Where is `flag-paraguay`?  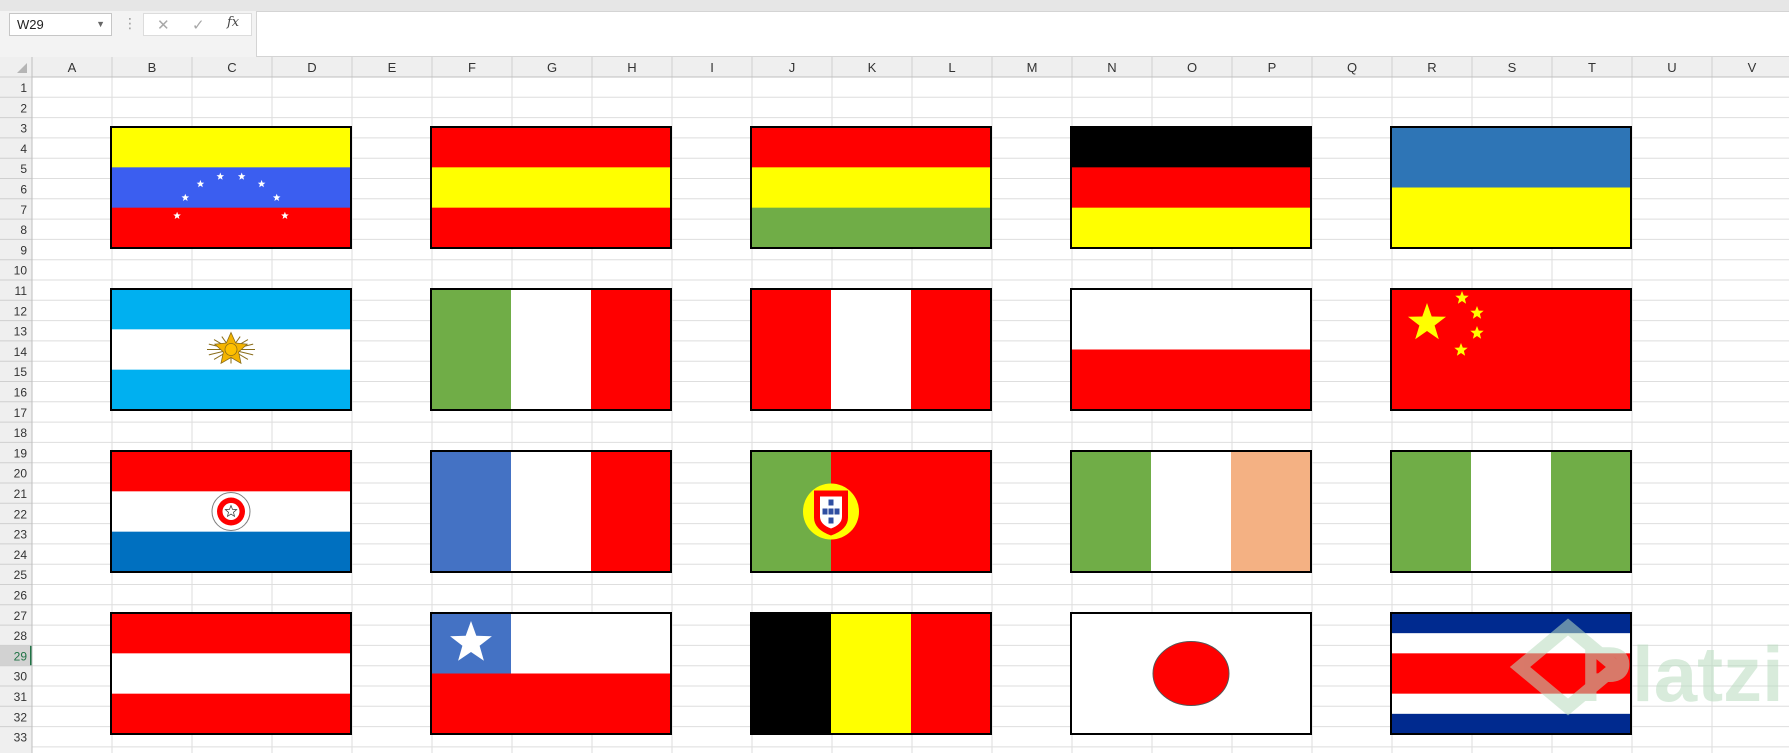
flag-paraguay is located at coordinates (231, 511).